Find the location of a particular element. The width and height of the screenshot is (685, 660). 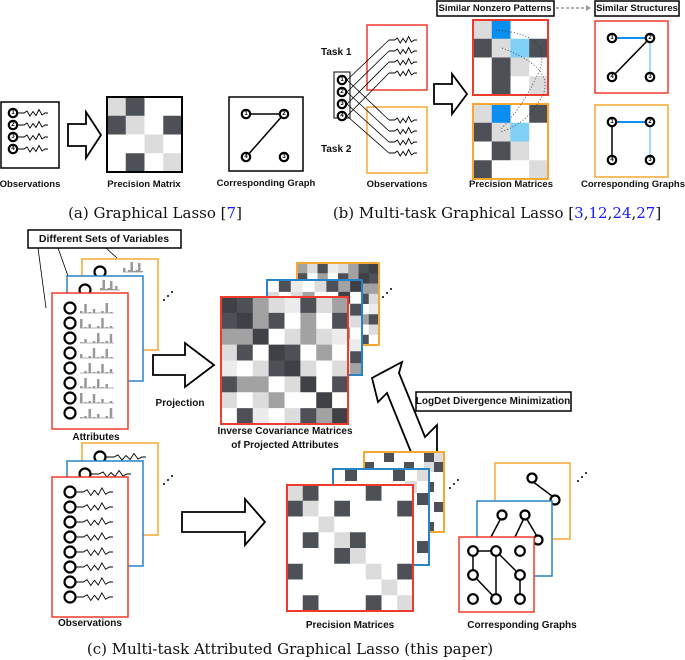

citation-link: 3 is located at coordinates (579, 213).